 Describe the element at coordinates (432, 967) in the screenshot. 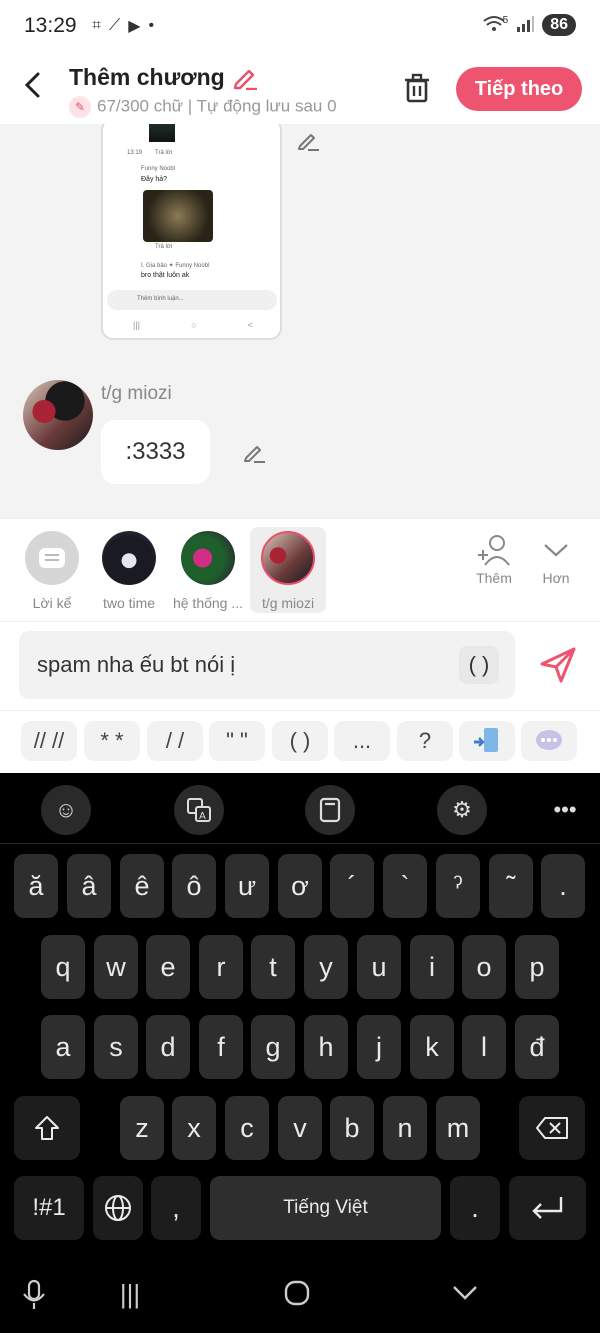

I see `key: i` at that location.